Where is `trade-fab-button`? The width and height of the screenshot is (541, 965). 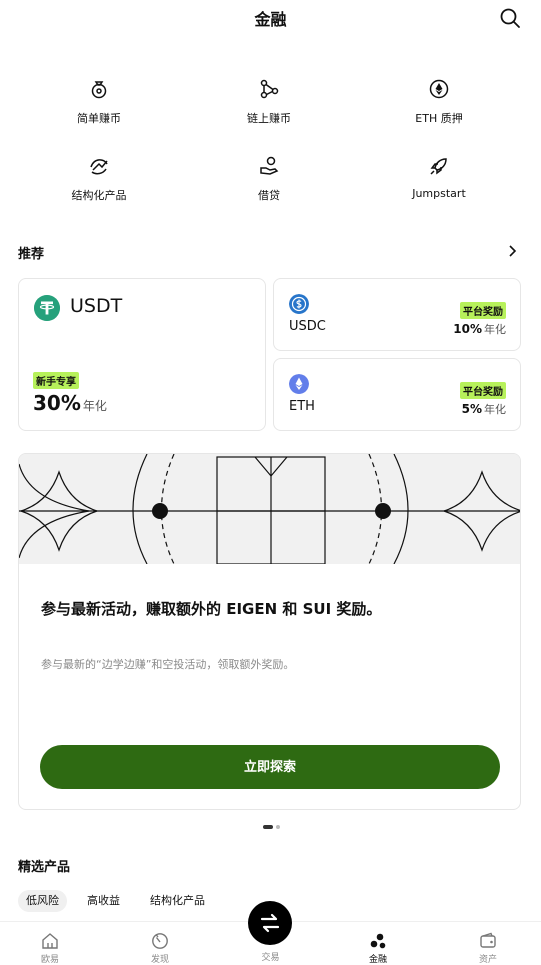 trade-fab-button is located at coordinates (270, 923).